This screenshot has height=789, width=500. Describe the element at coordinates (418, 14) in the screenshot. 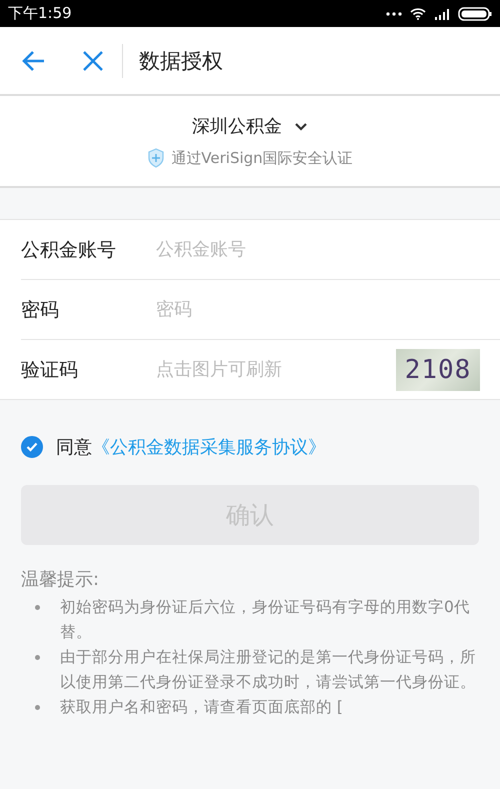

I see `wifi-icon` at that location.